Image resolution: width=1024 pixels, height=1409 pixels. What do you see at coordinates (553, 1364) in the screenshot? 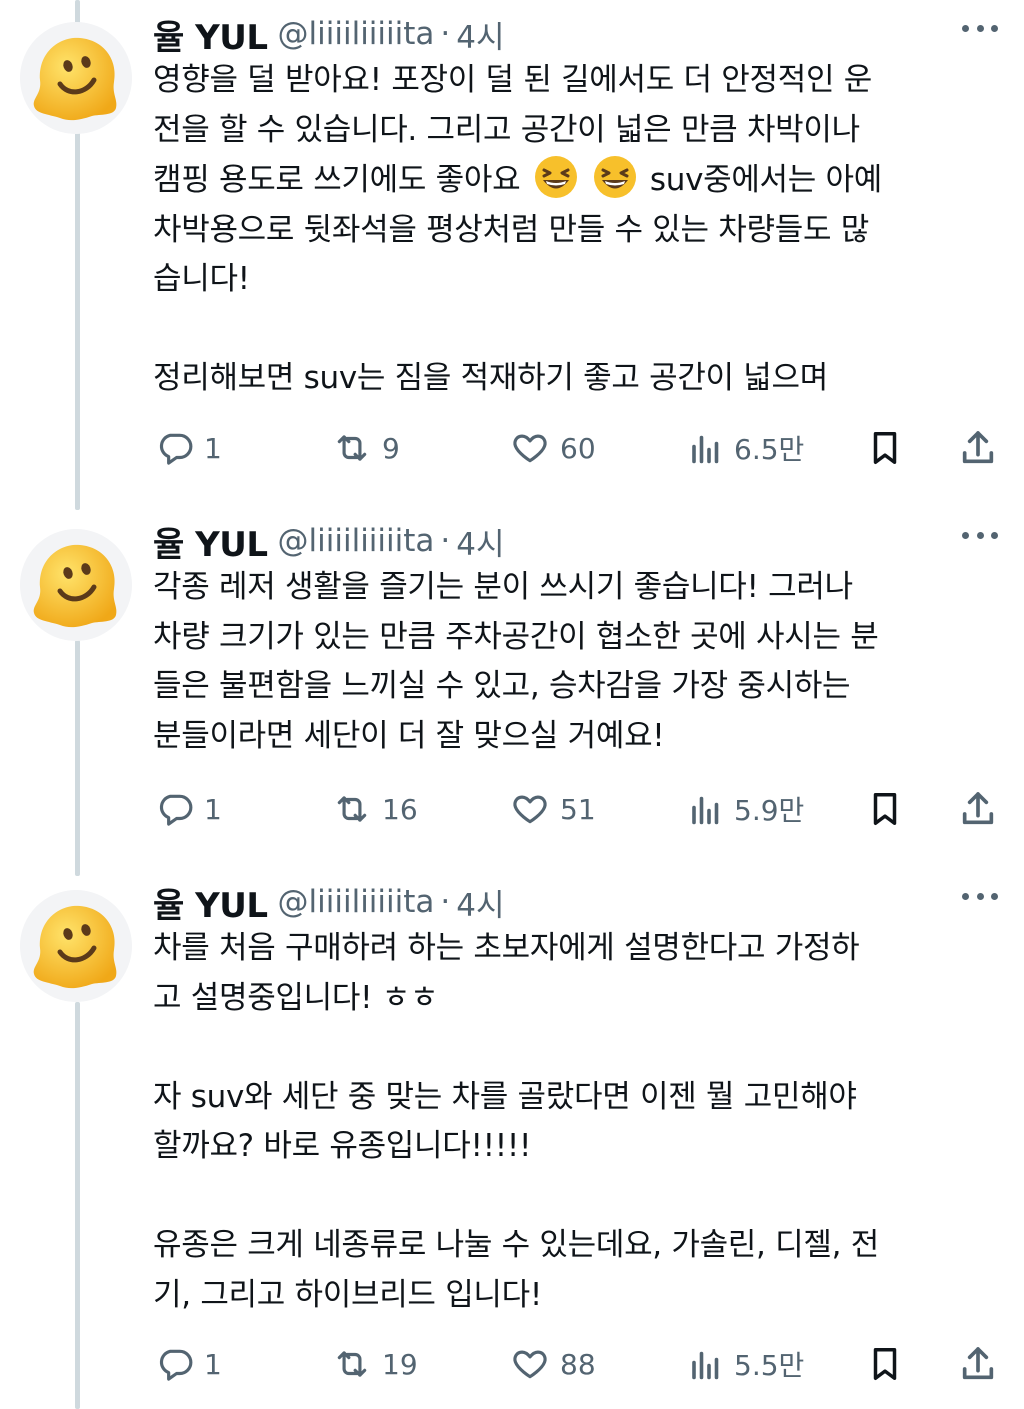
I see `like-button: 88` at bounding box center [553, 1364].